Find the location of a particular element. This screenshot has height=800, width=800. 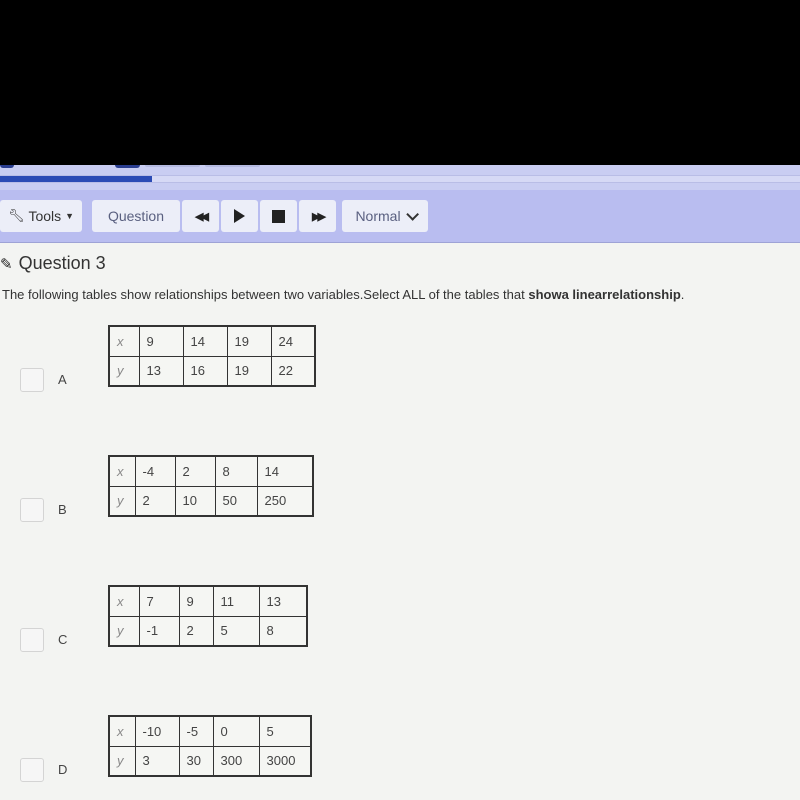

rewind-button: ◀◀ is located at coordinates (200, 216).